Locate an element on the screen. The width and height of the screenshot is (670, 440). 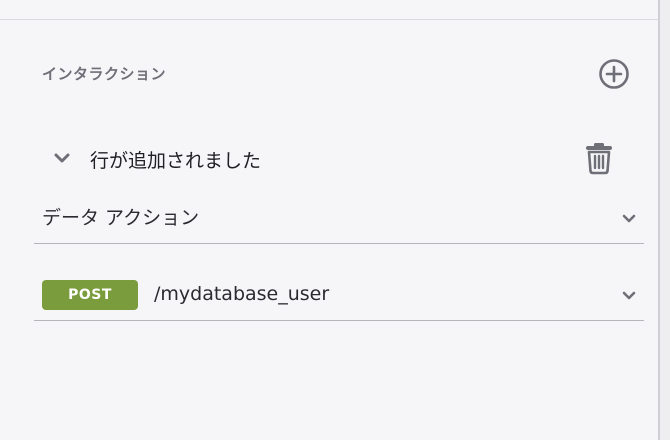
data-action-select: データ アクション is located at coordinates (339, 219).